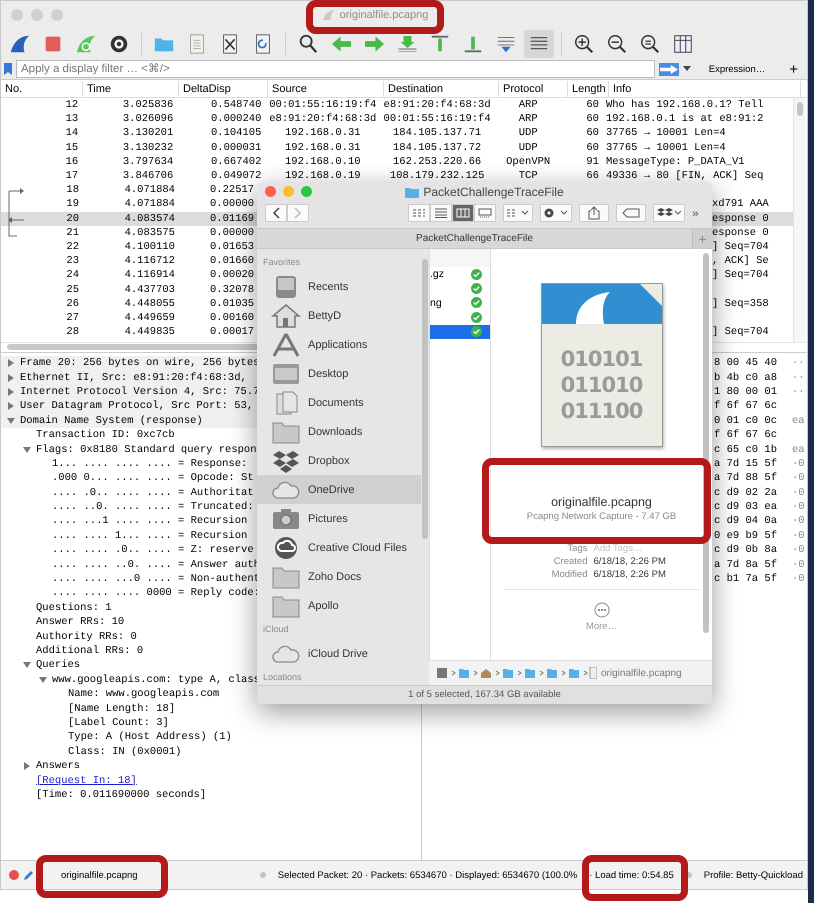  Describe the element at coordinates (686, 69) in the screenshot. I see `caret-icon` at that location.